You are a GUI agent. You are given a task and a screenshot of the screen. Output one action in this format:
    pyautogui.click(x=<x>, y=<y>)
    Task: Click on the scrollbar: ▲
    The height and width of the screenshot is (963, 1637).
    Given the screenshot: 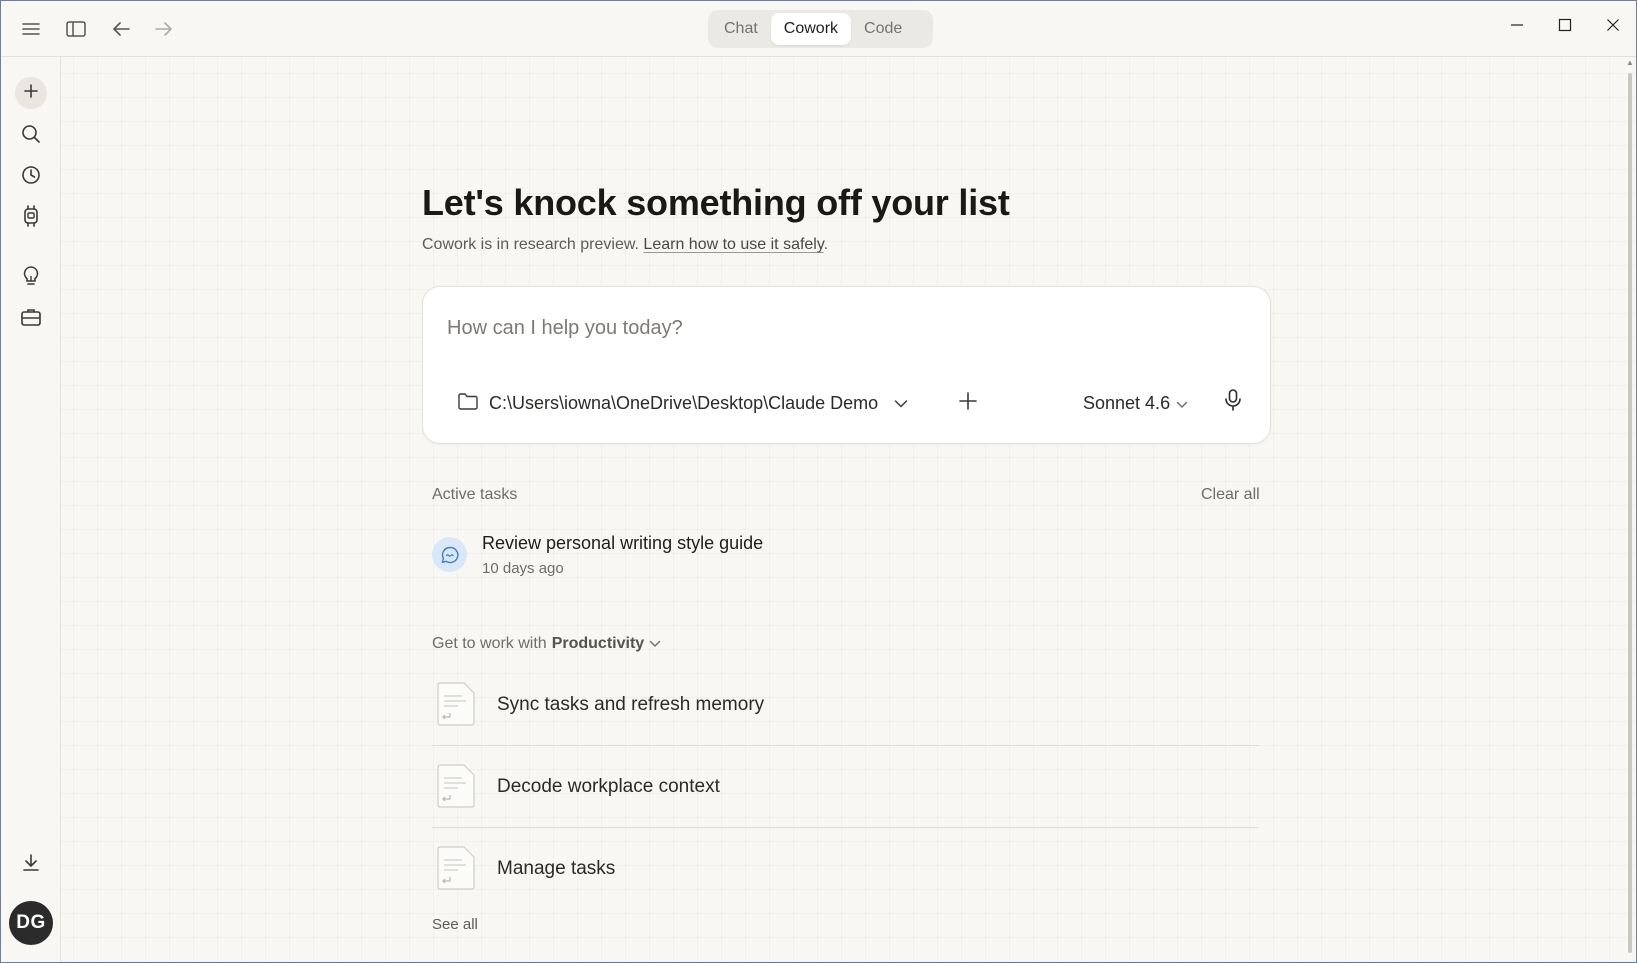 What is the action you would take?
    pyautogui.click(x=1630, y=510)
    